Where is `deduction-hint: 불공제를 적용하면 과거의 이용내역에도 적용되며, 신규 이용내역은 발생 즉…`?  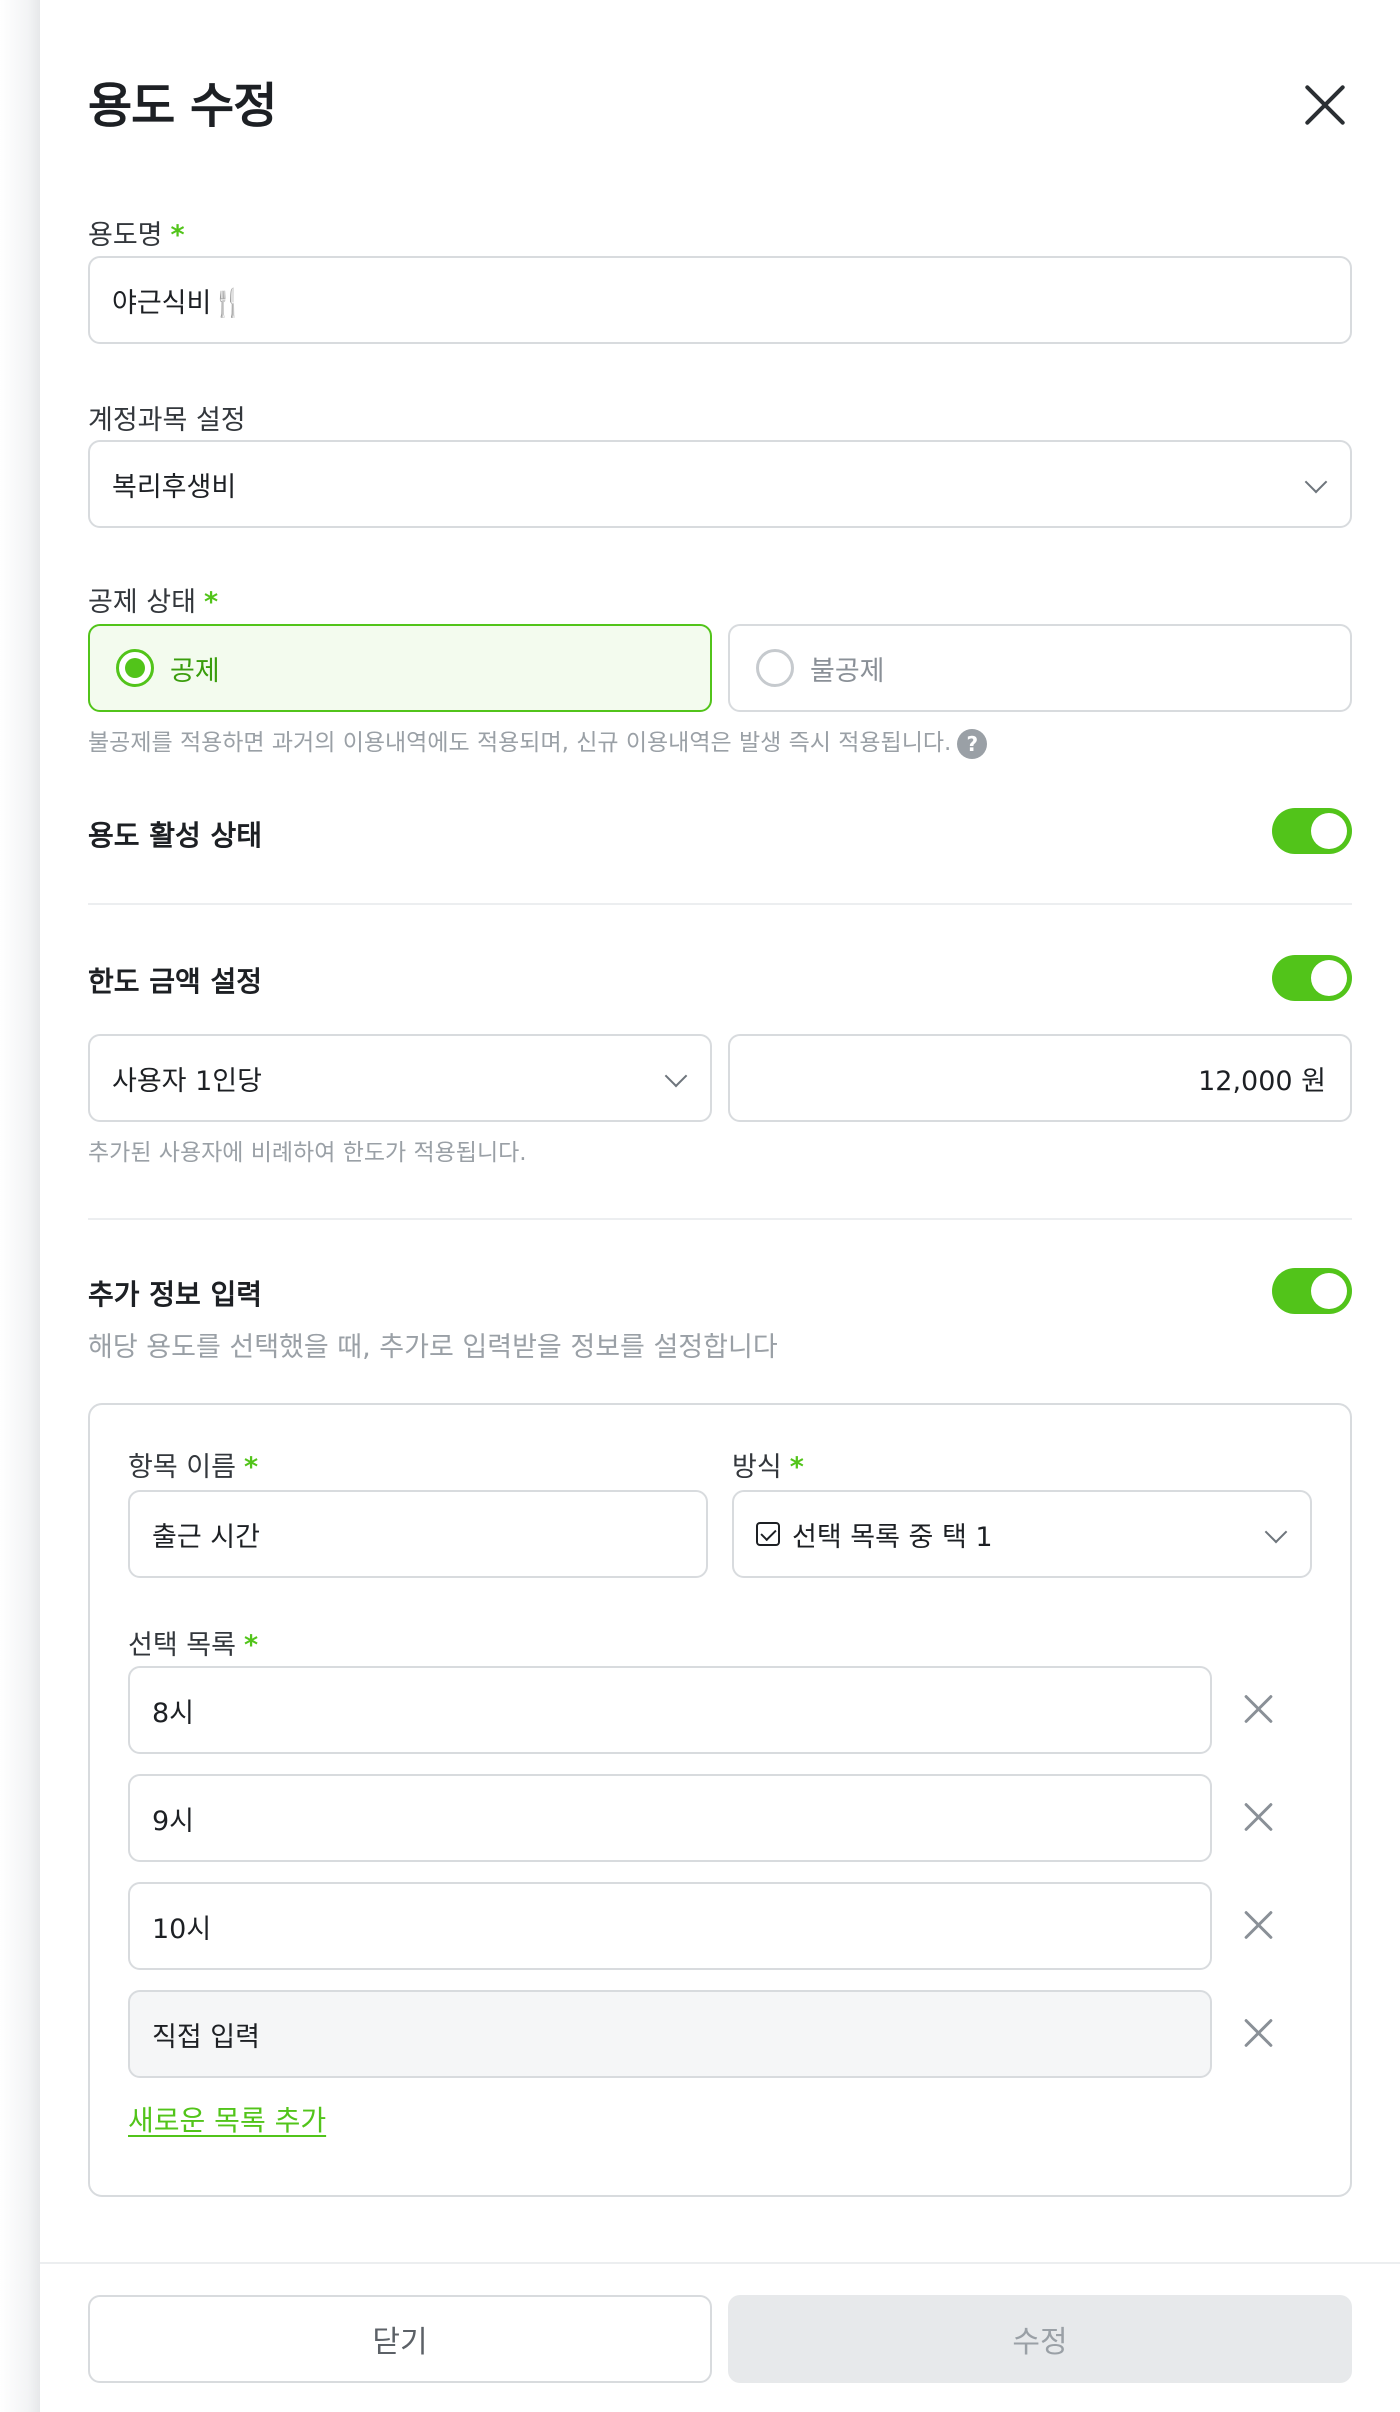
deduction-hint: 불공제를 적용하면 과거의 이용내역에도 적용되며, 신규 이용내역은 발생 즉… is located at coordinates (538, 741).